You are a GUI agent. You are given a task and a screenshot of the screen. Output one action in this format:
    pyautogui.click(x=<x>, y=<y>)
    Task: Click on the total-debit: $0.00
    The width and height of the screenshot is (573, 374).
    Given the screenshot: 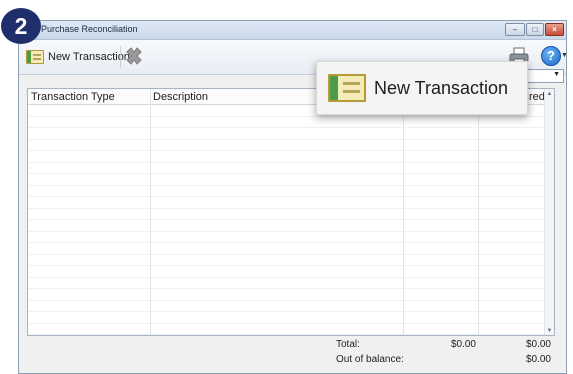 What is the action you would take?
    pyautogui.click(x=463, y=344)
    